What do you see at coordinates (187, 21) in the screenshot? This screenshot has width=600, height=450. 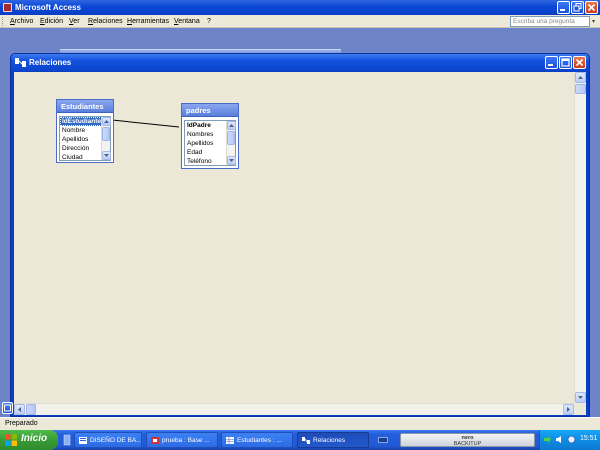 I see `menu-ventana: Ventana` at bounding box center [187, 21].